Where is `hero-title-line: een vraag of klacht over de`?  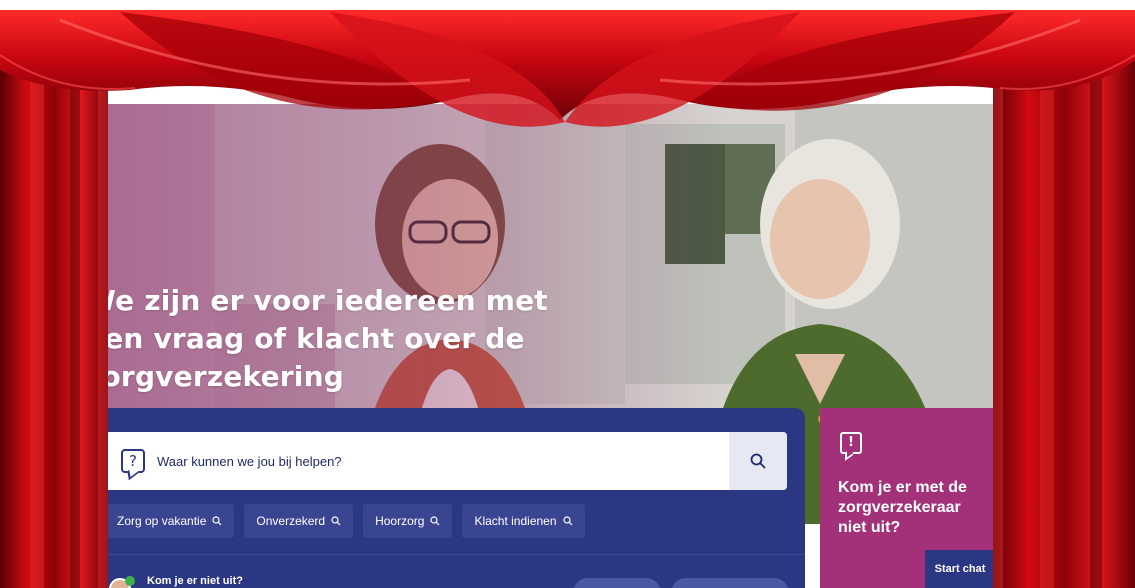
hero-title-line: een vraag of klacht over de is located at coordinates (315, 338).